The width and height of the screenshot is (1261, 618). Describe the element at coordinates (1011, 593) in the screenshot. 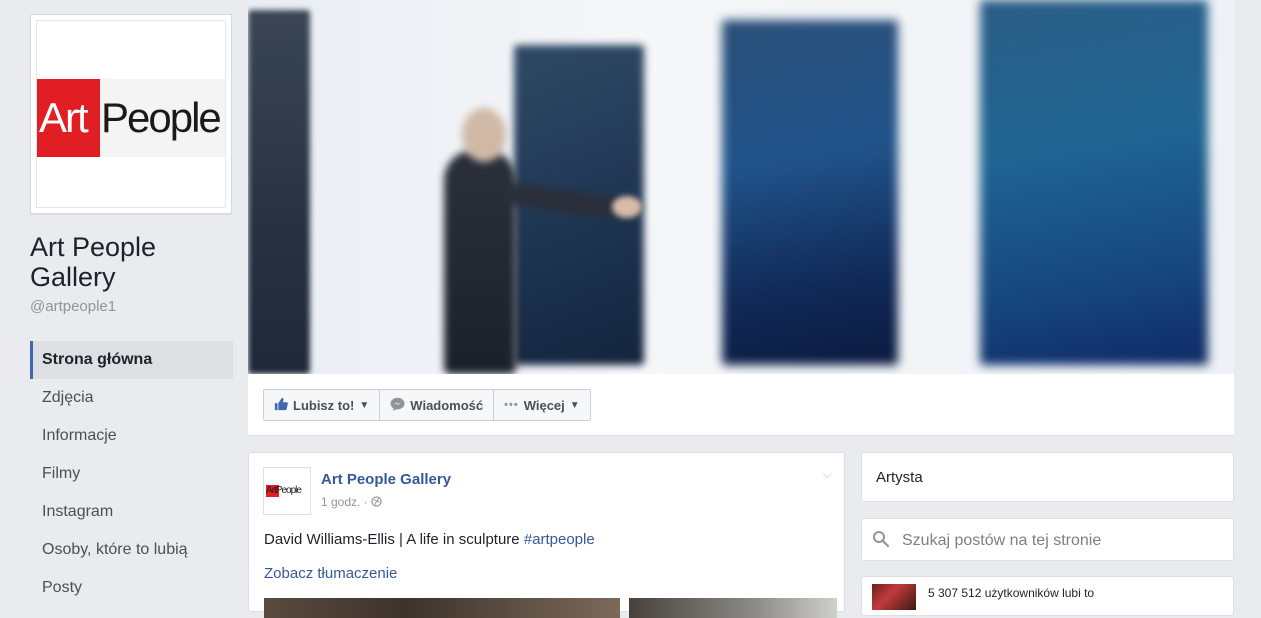

I see `page-likes-count: 5 307 512 użytkowników lubi to` at that location.